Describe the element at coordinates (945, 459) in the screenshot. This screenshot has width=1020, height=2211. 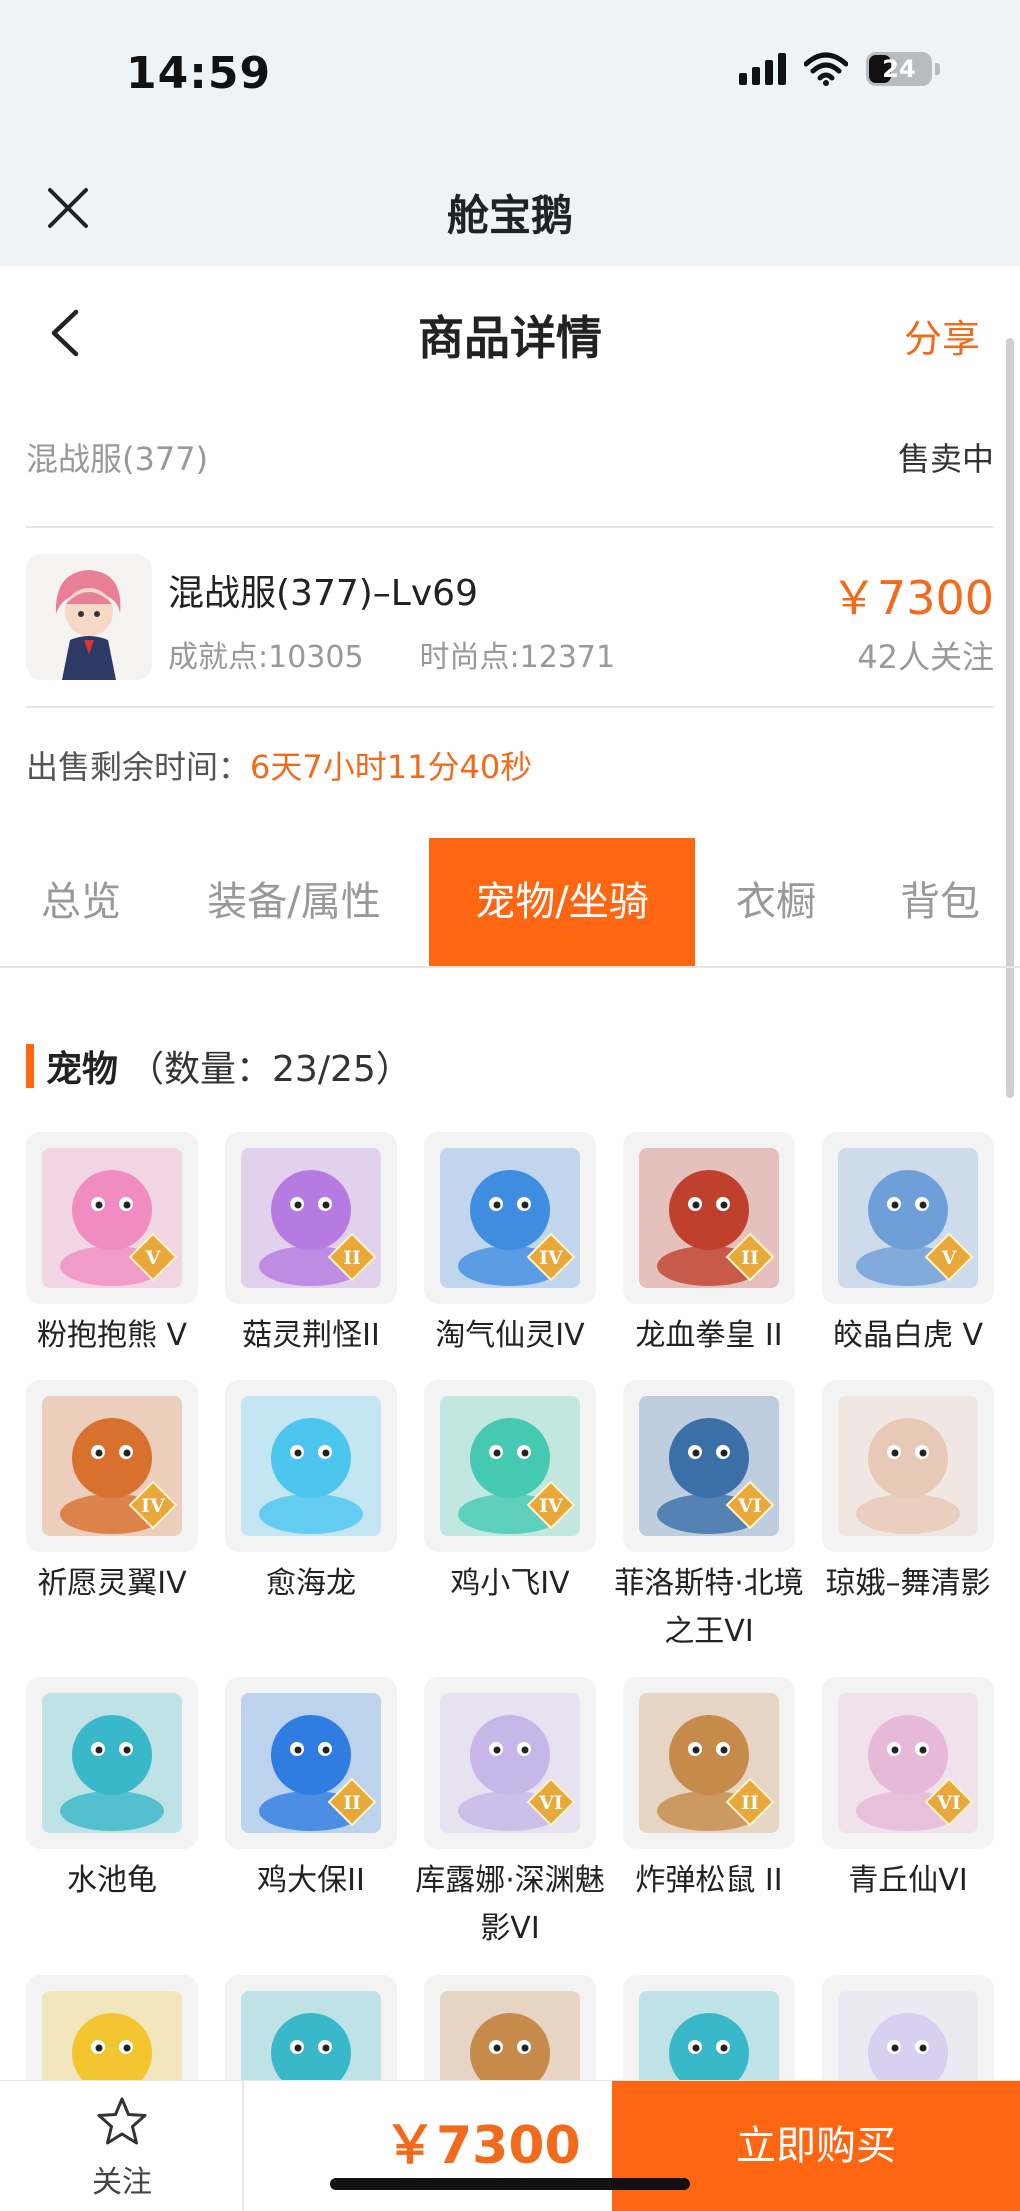
I see `sale-status: 售卖中` at that location.